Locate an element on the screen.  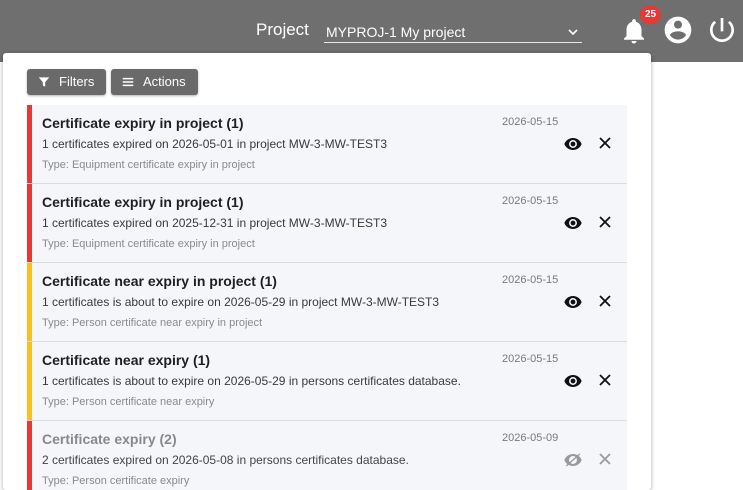
filters-button-label: Filters is located at coordinates (77, 81).